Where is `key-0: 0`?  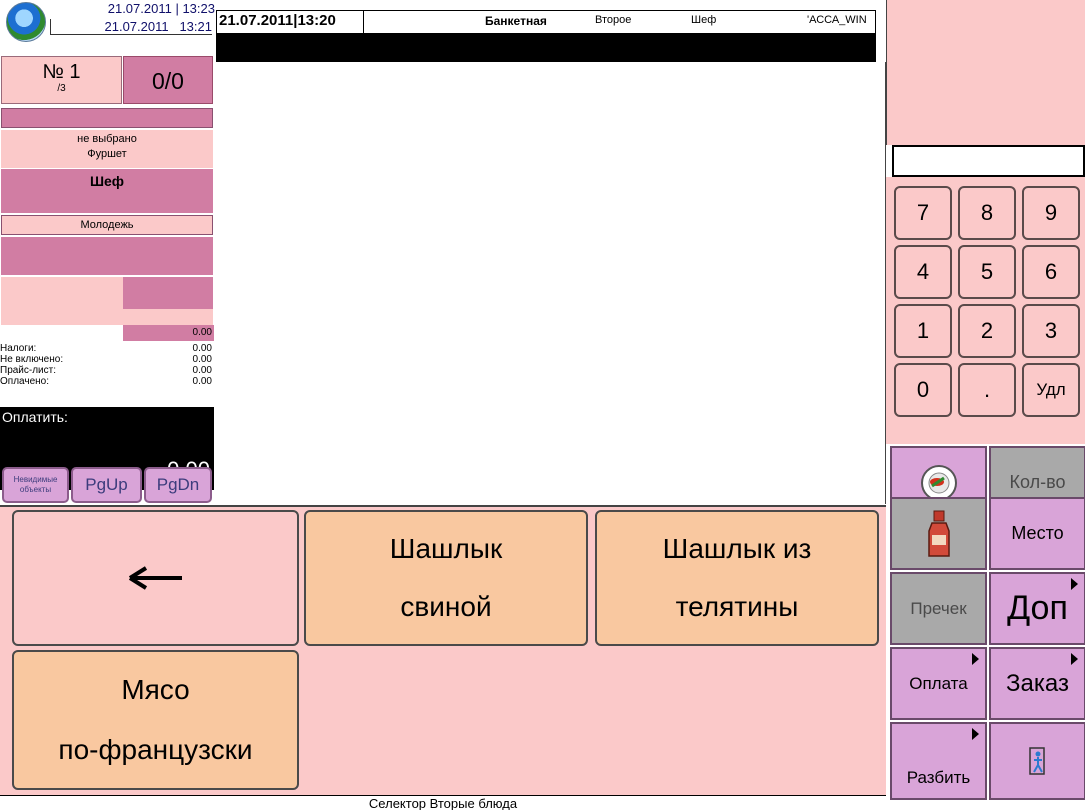 key-0: 0 is located at coordinates (923, 390).